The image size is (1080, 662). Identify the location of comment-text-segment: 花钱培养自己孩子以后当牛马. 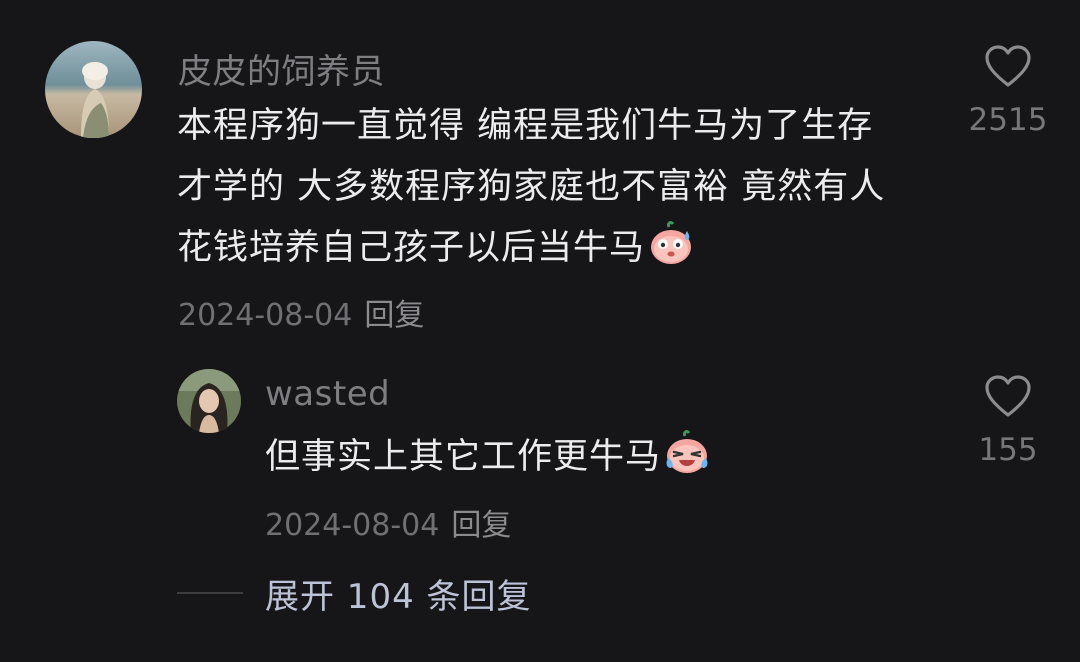
(411, 248).